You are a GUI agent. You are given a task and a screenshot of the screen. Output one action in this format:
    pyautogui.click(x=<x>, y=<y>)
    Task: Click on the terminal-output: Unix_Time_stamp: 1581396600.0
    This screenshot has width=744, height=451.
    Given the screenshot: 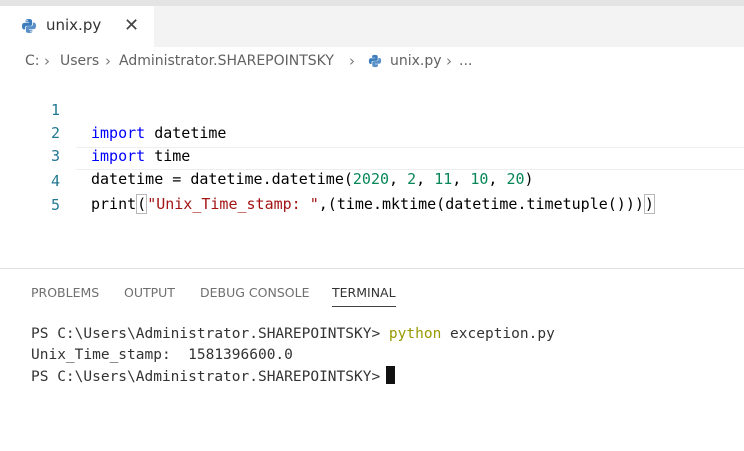 What is the action you would take?
    pyautogui.click(x=162, y=355)
    